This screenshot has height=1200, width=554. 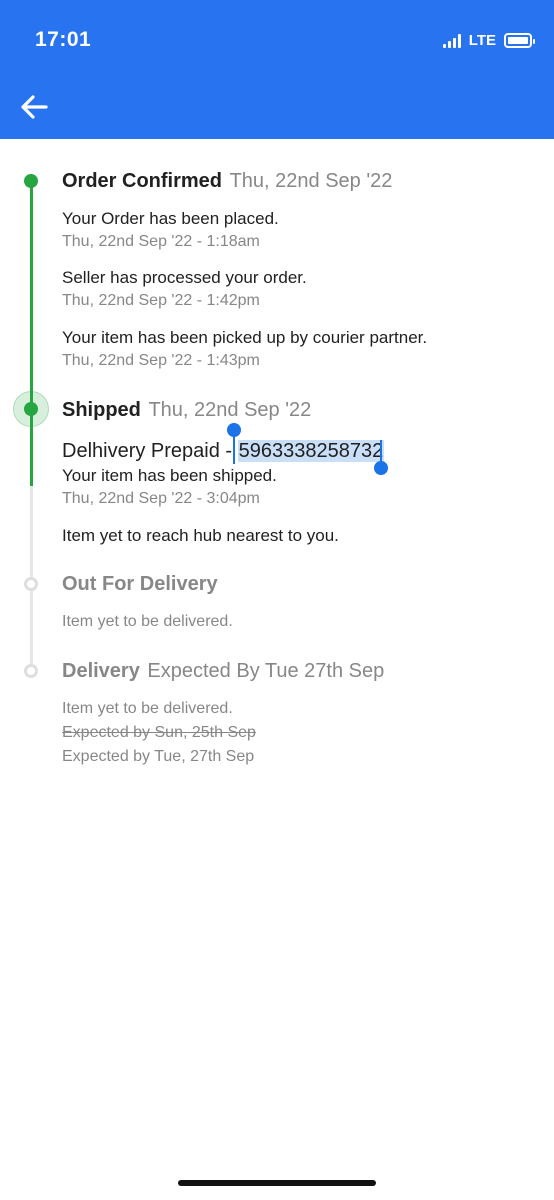 I want to click on battery-icon, so click(x=519, y=40).